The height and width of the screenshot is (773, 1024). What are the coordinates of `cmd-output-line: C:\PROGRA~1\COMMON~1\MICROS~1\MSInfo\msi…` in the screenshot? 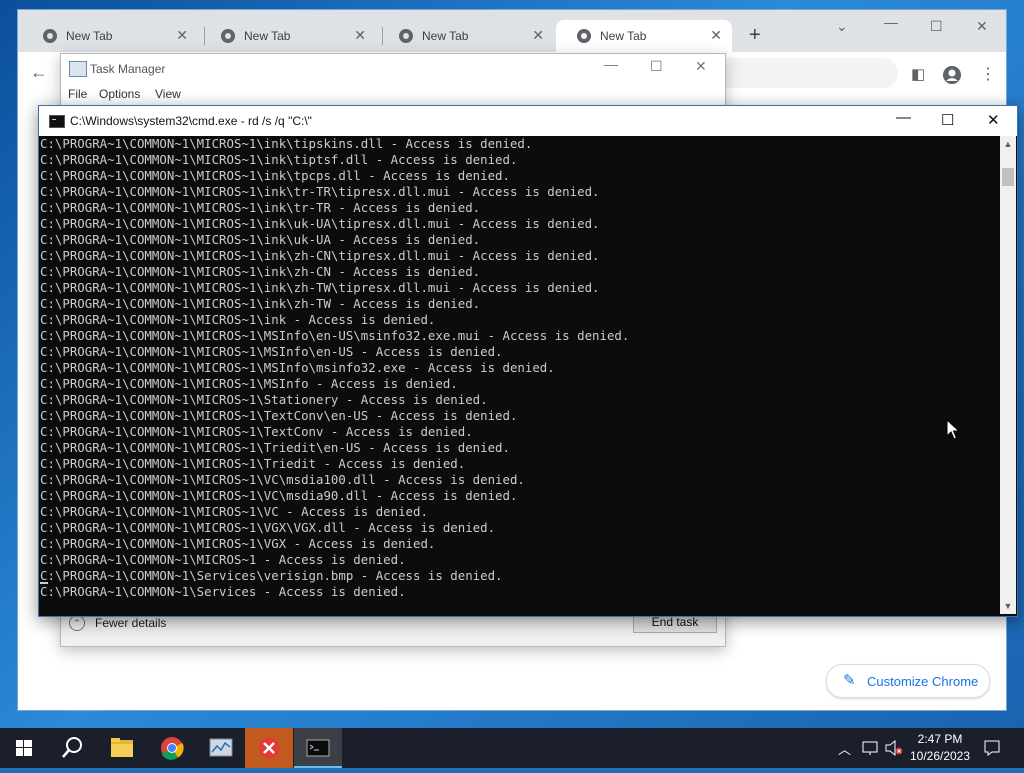 It's located at (297, 367).